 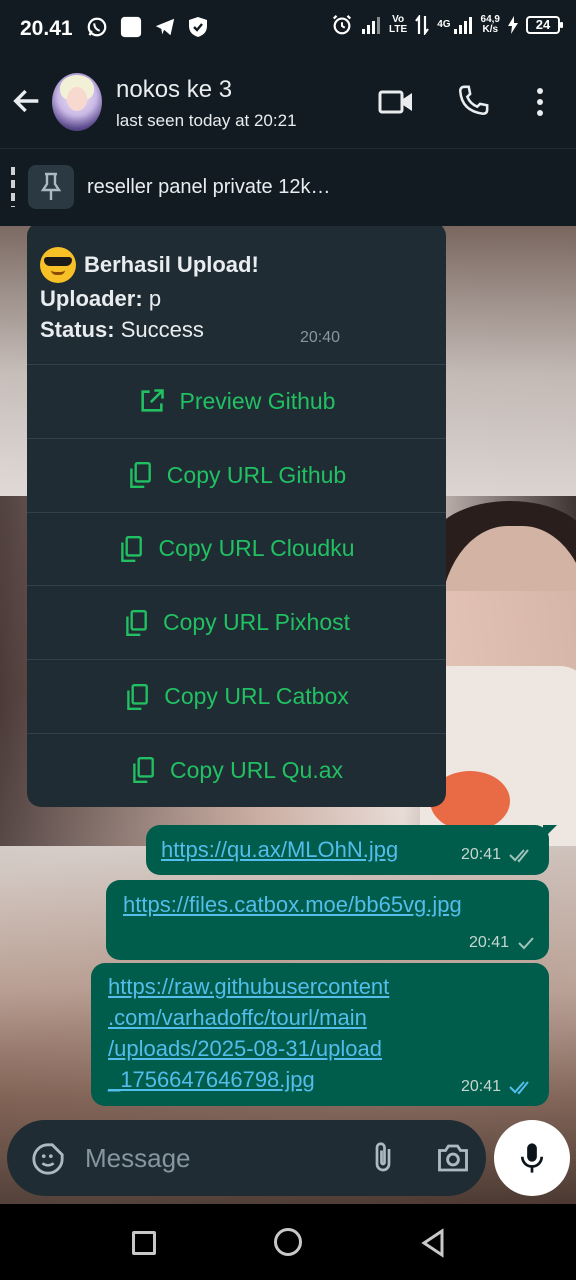 I want to click on home-icon, so click(x=288, y=1242).